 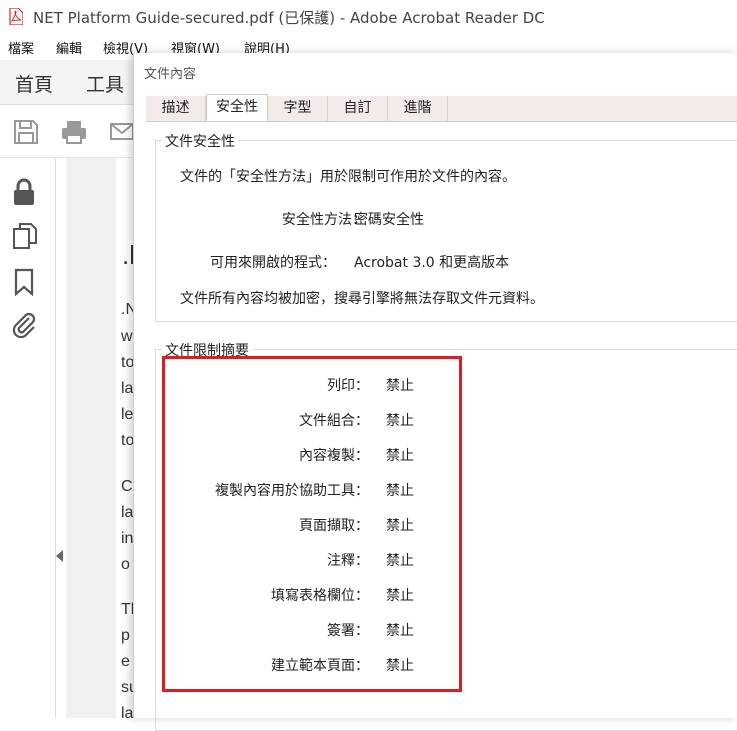 What do you see at coordinates (21, 47) in the screenshot?
I see `menu-file: 檔案` at bounding box center [21, 47].